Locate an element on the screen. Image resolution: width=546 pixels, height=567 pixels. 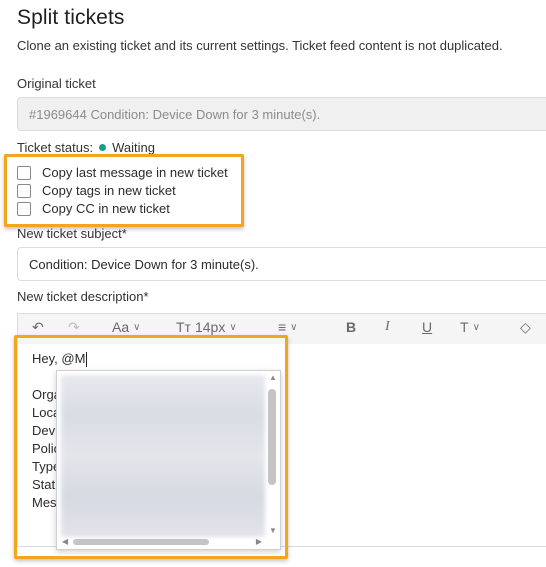
option-copy-last-message: Copy last message in new ticket is located at coordinates (122, 172).